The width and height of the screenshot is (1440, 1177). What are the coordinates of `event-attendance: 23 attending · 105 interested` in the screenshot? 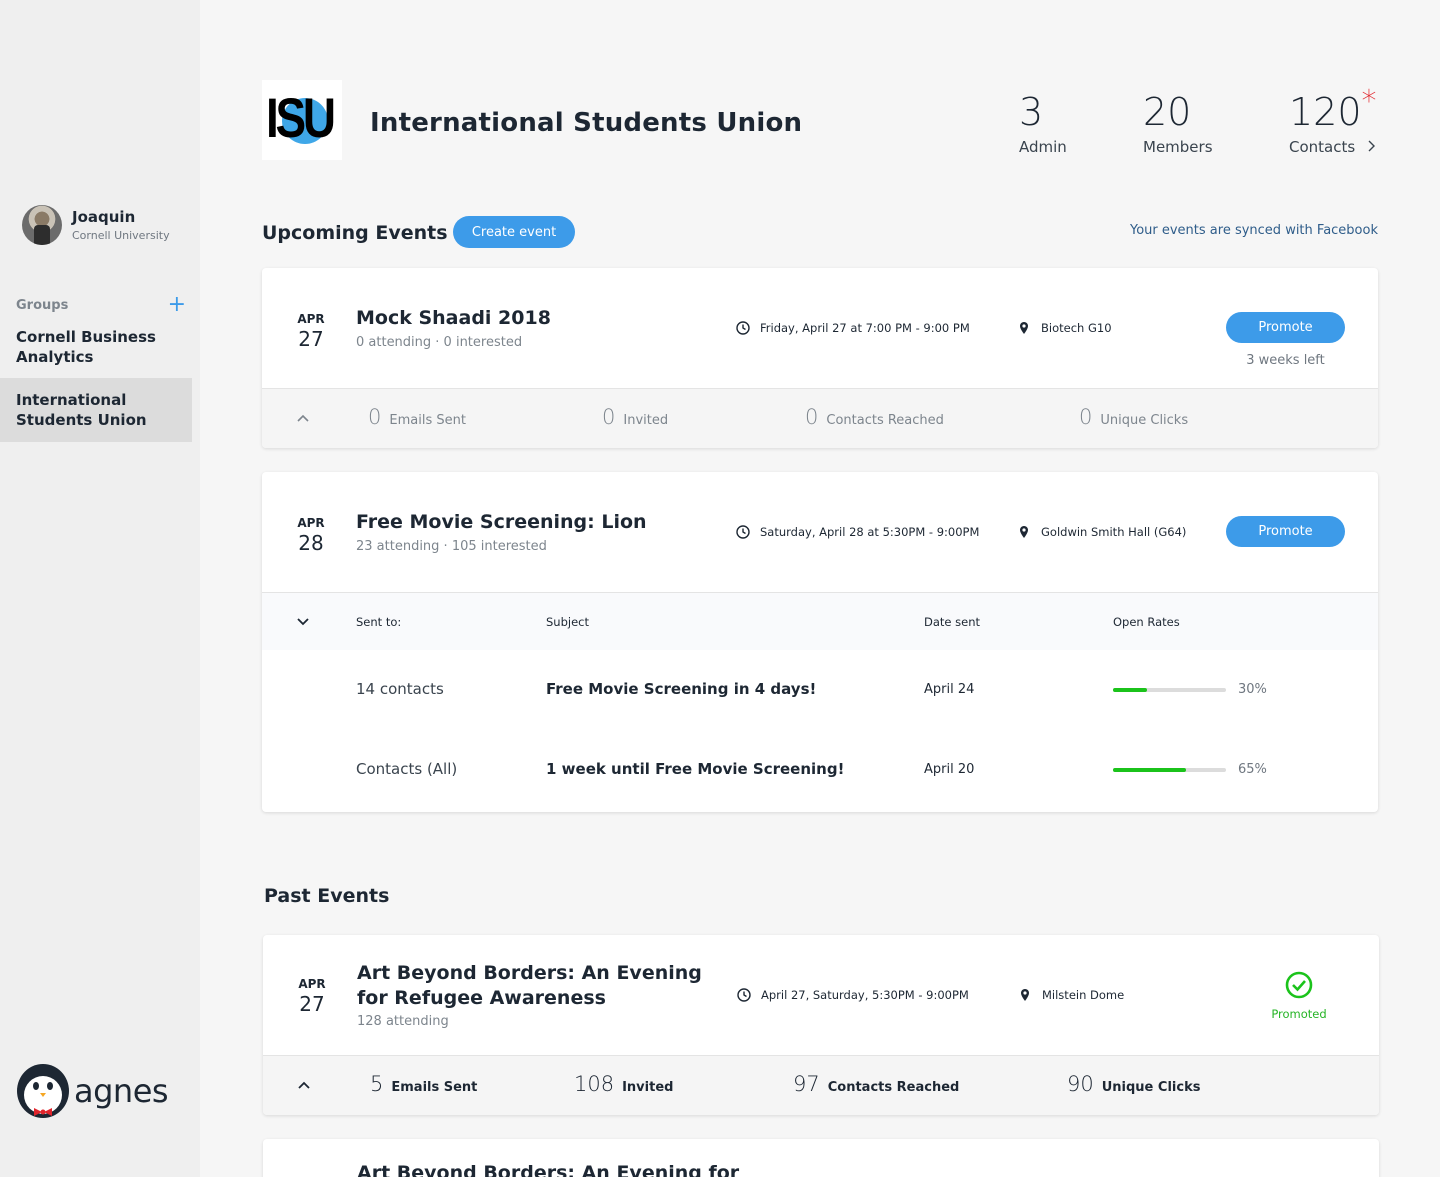 It's located at (451, 546).